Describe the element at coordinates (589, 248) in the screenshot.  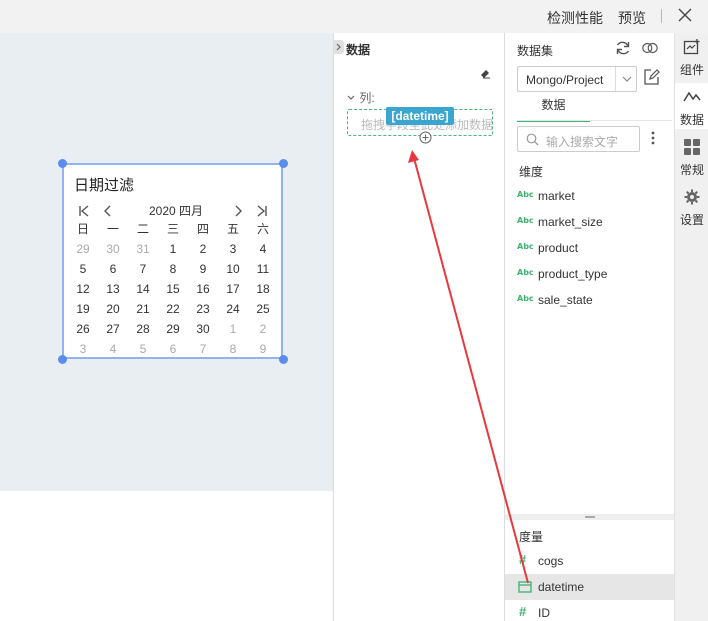
I see `dimension-field: Abc product` at that location.